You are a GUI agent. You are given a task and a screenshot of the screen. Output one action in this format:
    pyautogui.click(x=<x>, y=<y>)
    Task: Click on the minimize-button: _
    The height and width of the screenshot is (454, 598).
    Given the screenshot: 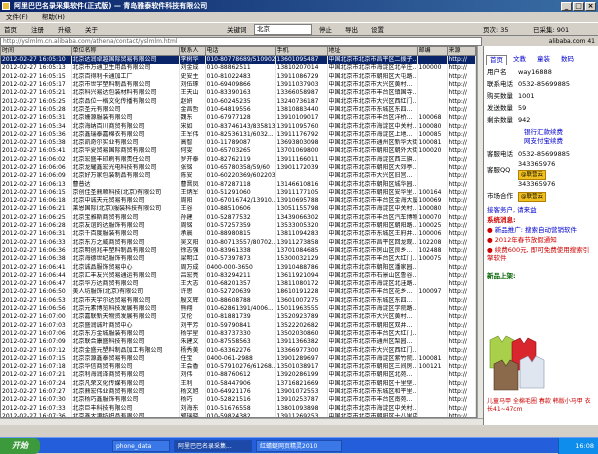 What is the action you would take?
    pyautogui.click(x=566, y=6)
    